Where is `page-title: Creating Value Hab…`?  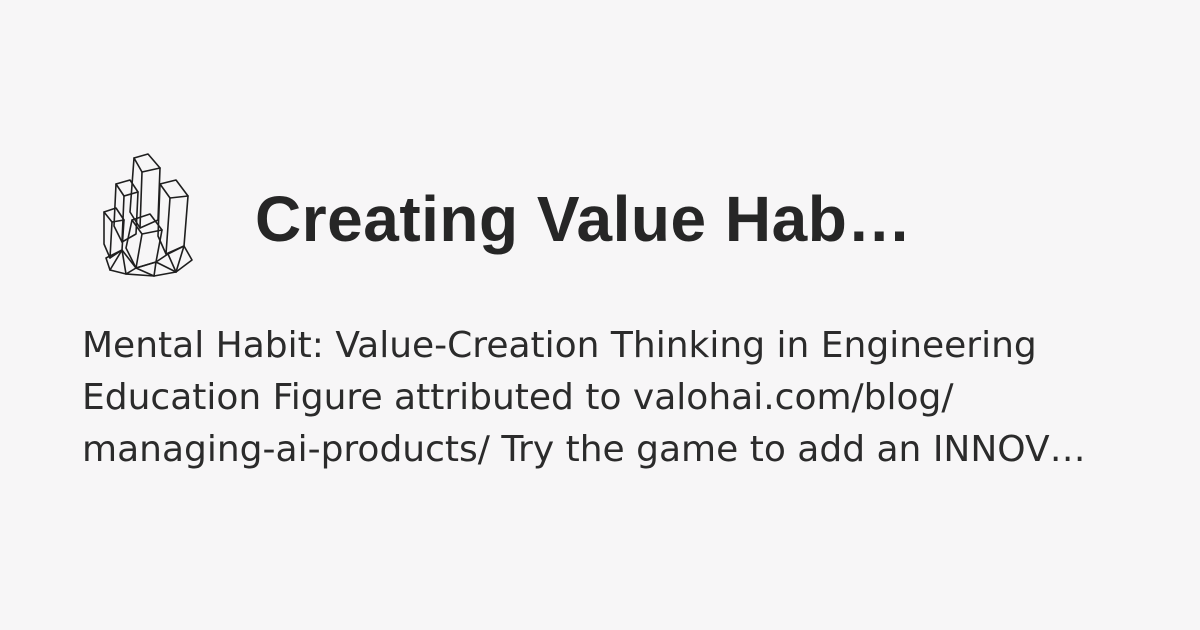 page-title: Creating Value Hab… is located at coordinates (583, 219).